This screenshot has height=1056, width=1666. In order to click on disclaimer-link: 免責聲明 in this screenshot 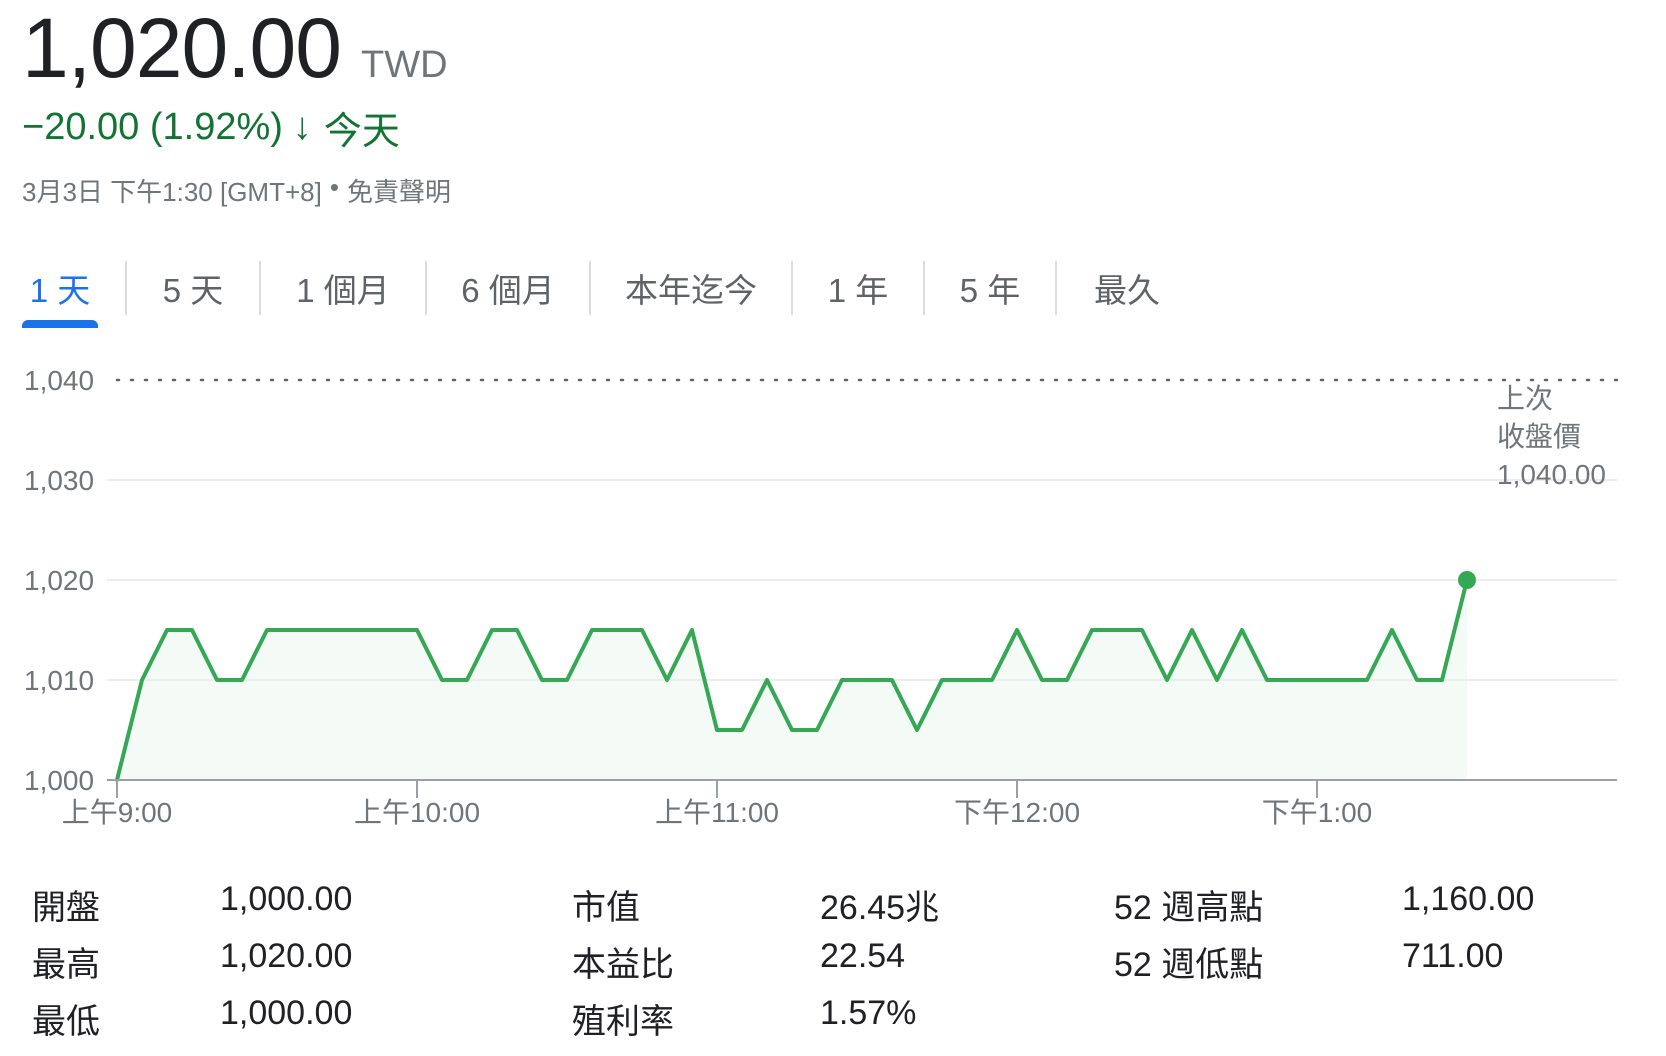, I will do `click(399, 190)`.